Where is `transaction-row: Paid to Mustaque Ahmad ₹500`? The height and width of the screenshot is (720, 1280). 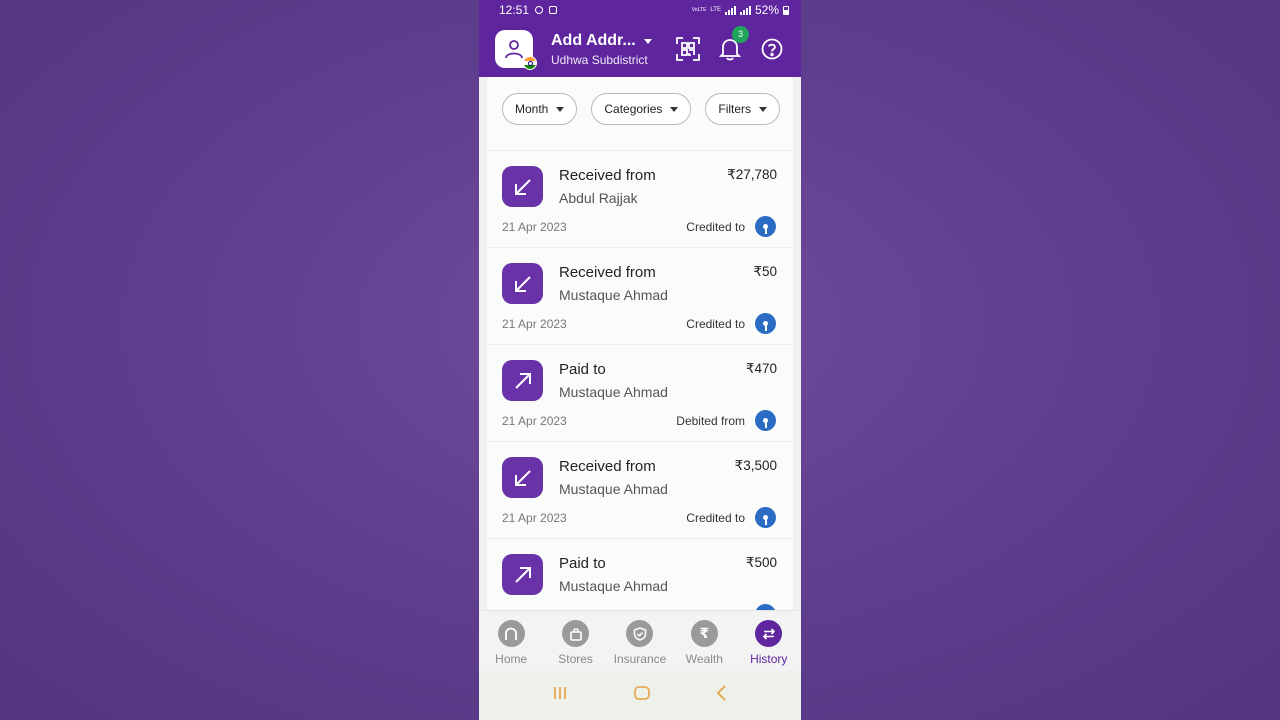
transaction-row: Paid to Mustaque Ahmad ₹500 is located at coordinates (640, 574).